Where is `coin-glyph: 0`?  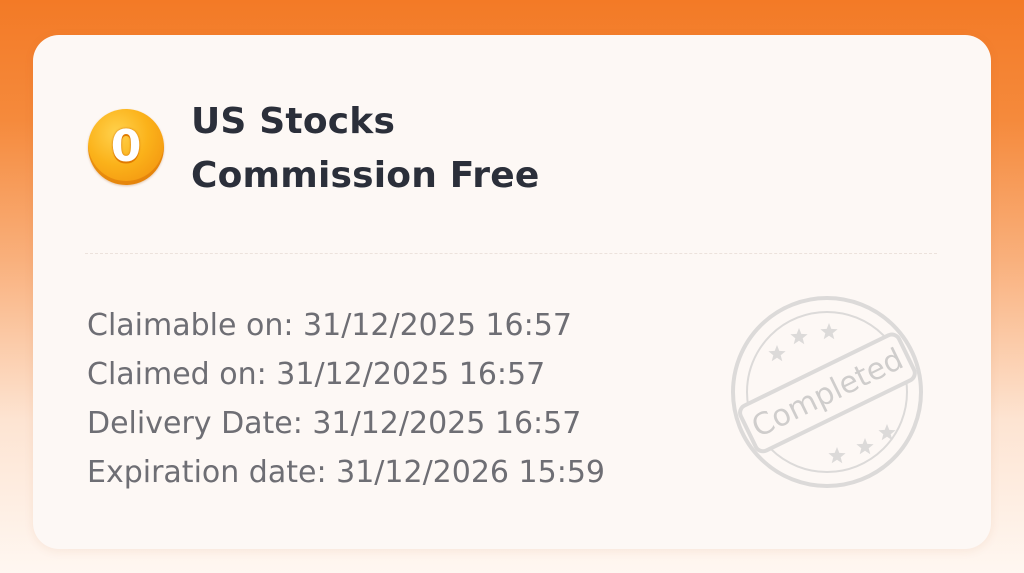 coin-glyph: 0 is located at coordinates (126, 146).